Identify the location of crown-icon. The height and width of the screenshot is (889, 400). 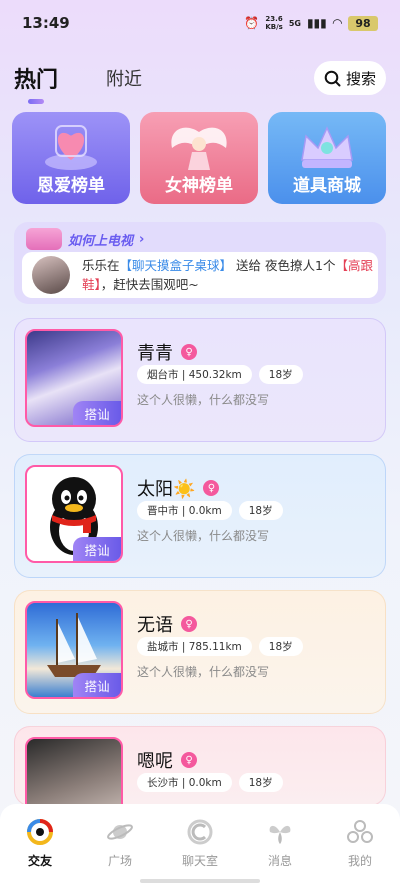
(327, 147).